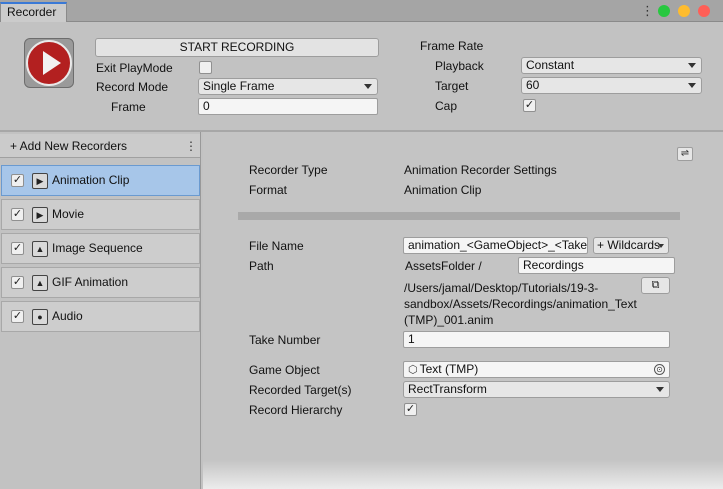 The width and height of the screenshot is (723, 489). I want to click on window-minimize-button, so click(684, 11).